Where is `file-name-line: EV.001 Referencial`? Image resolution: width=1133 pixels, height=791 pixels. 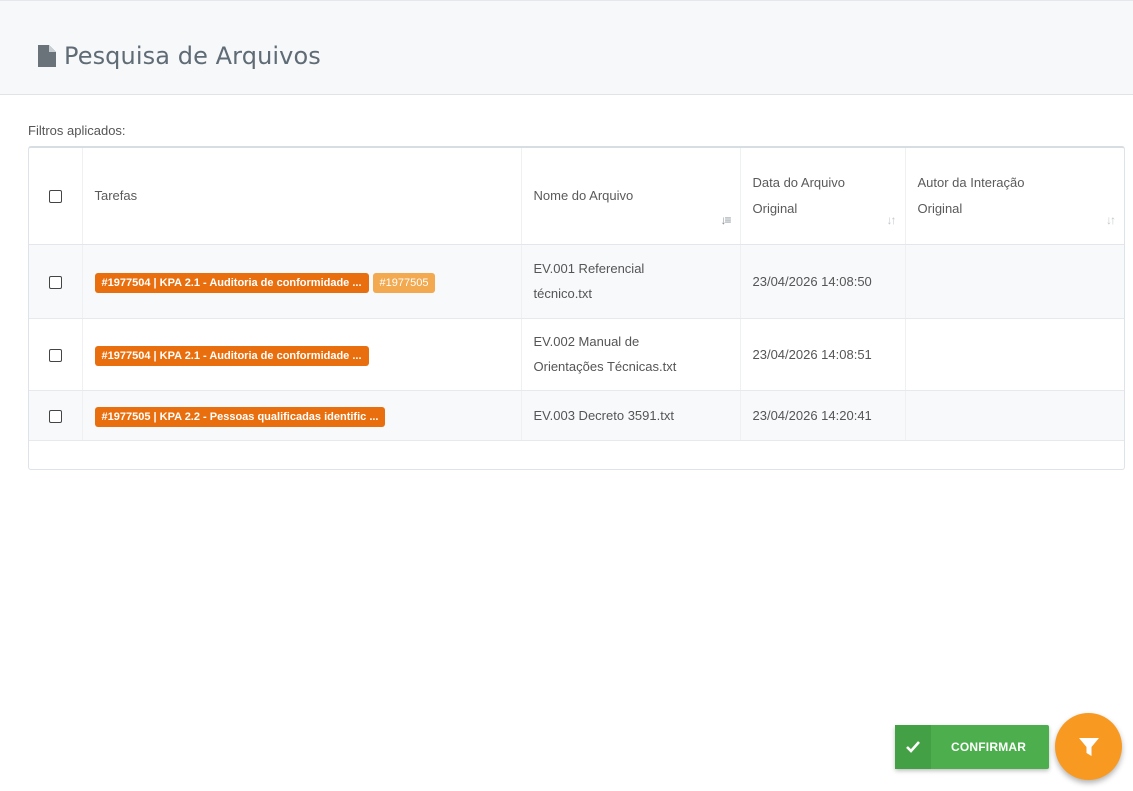 file-name-line: EV.001 Referencial is located at coordinates (589, 268).